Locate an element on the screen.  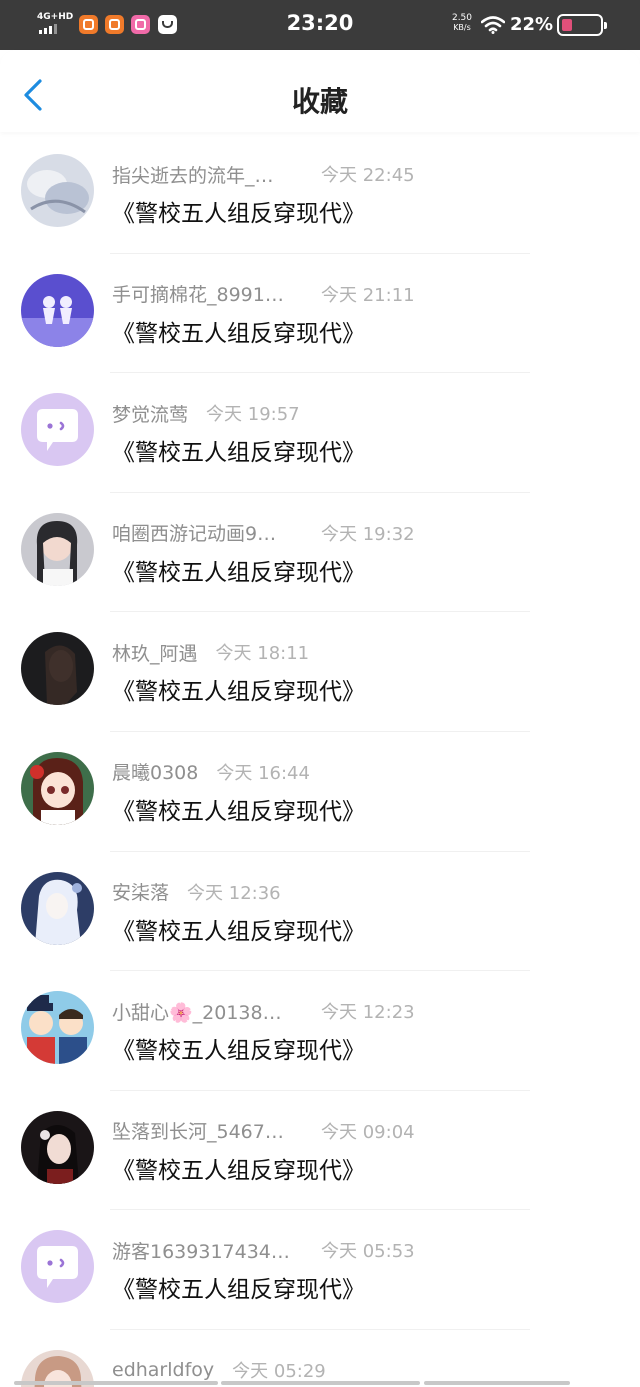
wifi-icon is located at coordinates (493, 25).